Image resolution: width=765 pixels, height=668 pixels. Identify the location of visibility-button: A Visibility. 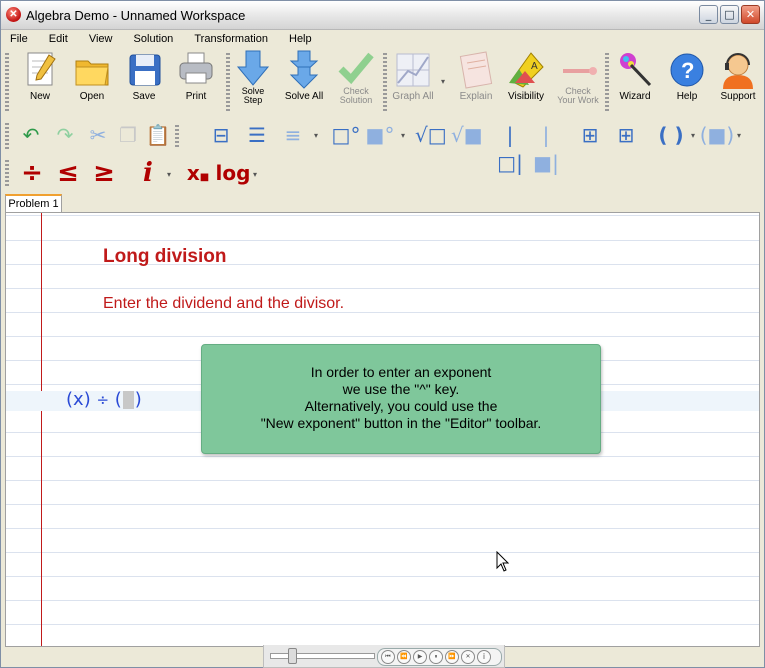
(526, 75).